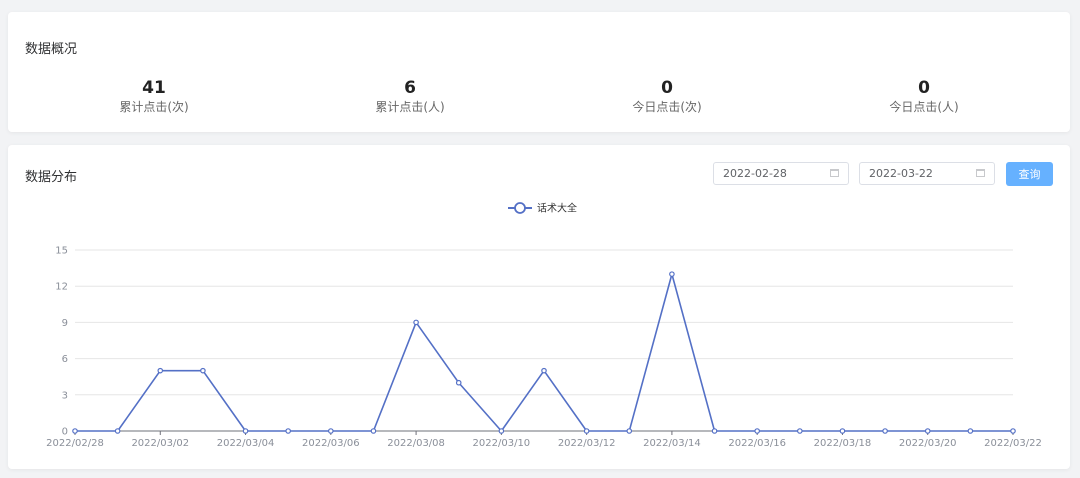 The image size is (1080, 478). I want to click on x-tick-label: 2022/03/02, so click(160, 443).